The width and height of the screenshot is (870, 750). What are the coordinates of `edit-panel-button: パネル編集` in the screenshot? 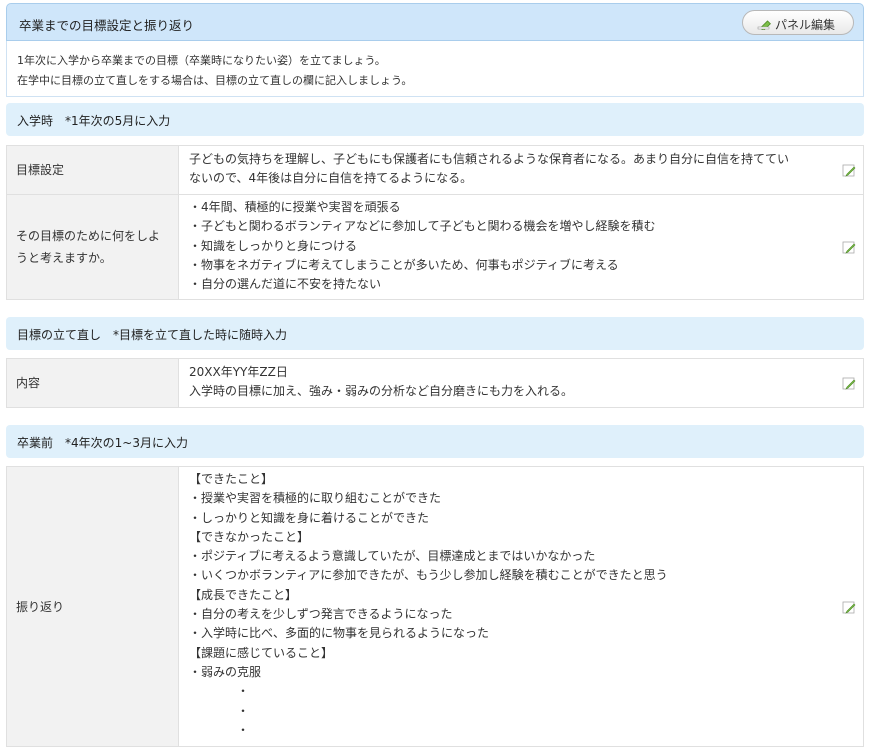 It's located at (798, 22).